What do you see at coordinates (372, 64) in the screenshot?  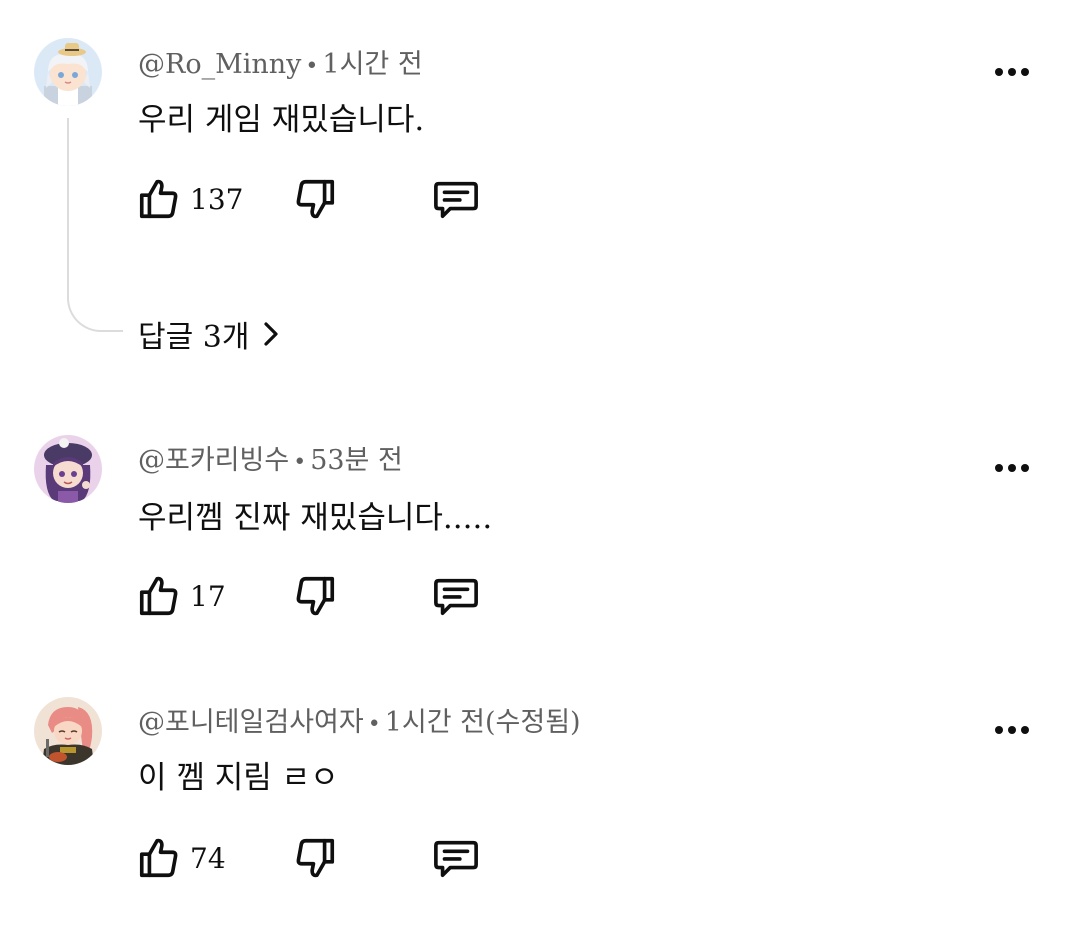 I see `comment-time: 1시간 전` at bounding box center [372, 64].